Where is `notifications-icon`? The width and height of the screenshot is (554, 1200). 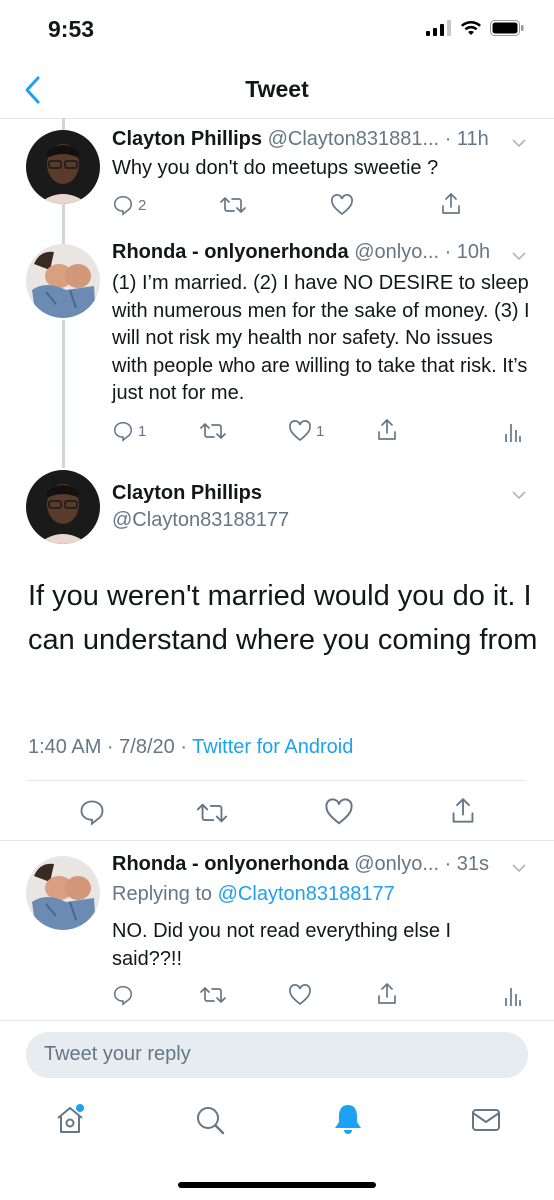
notifications-icon is located at coordinates (348, 1119).